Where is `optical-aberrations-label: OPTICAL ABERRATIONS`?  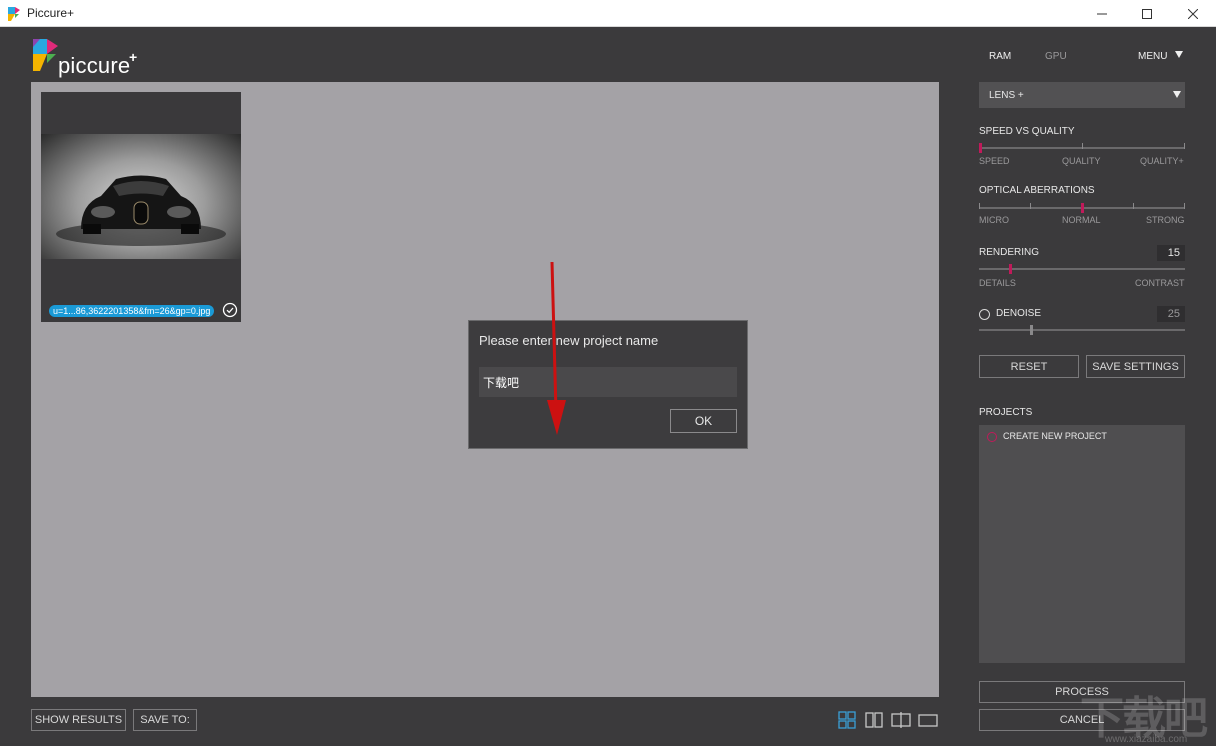 optical-aberrations-label: OPTICAL ABERRATIONS is located at coordinates (1037, 190).